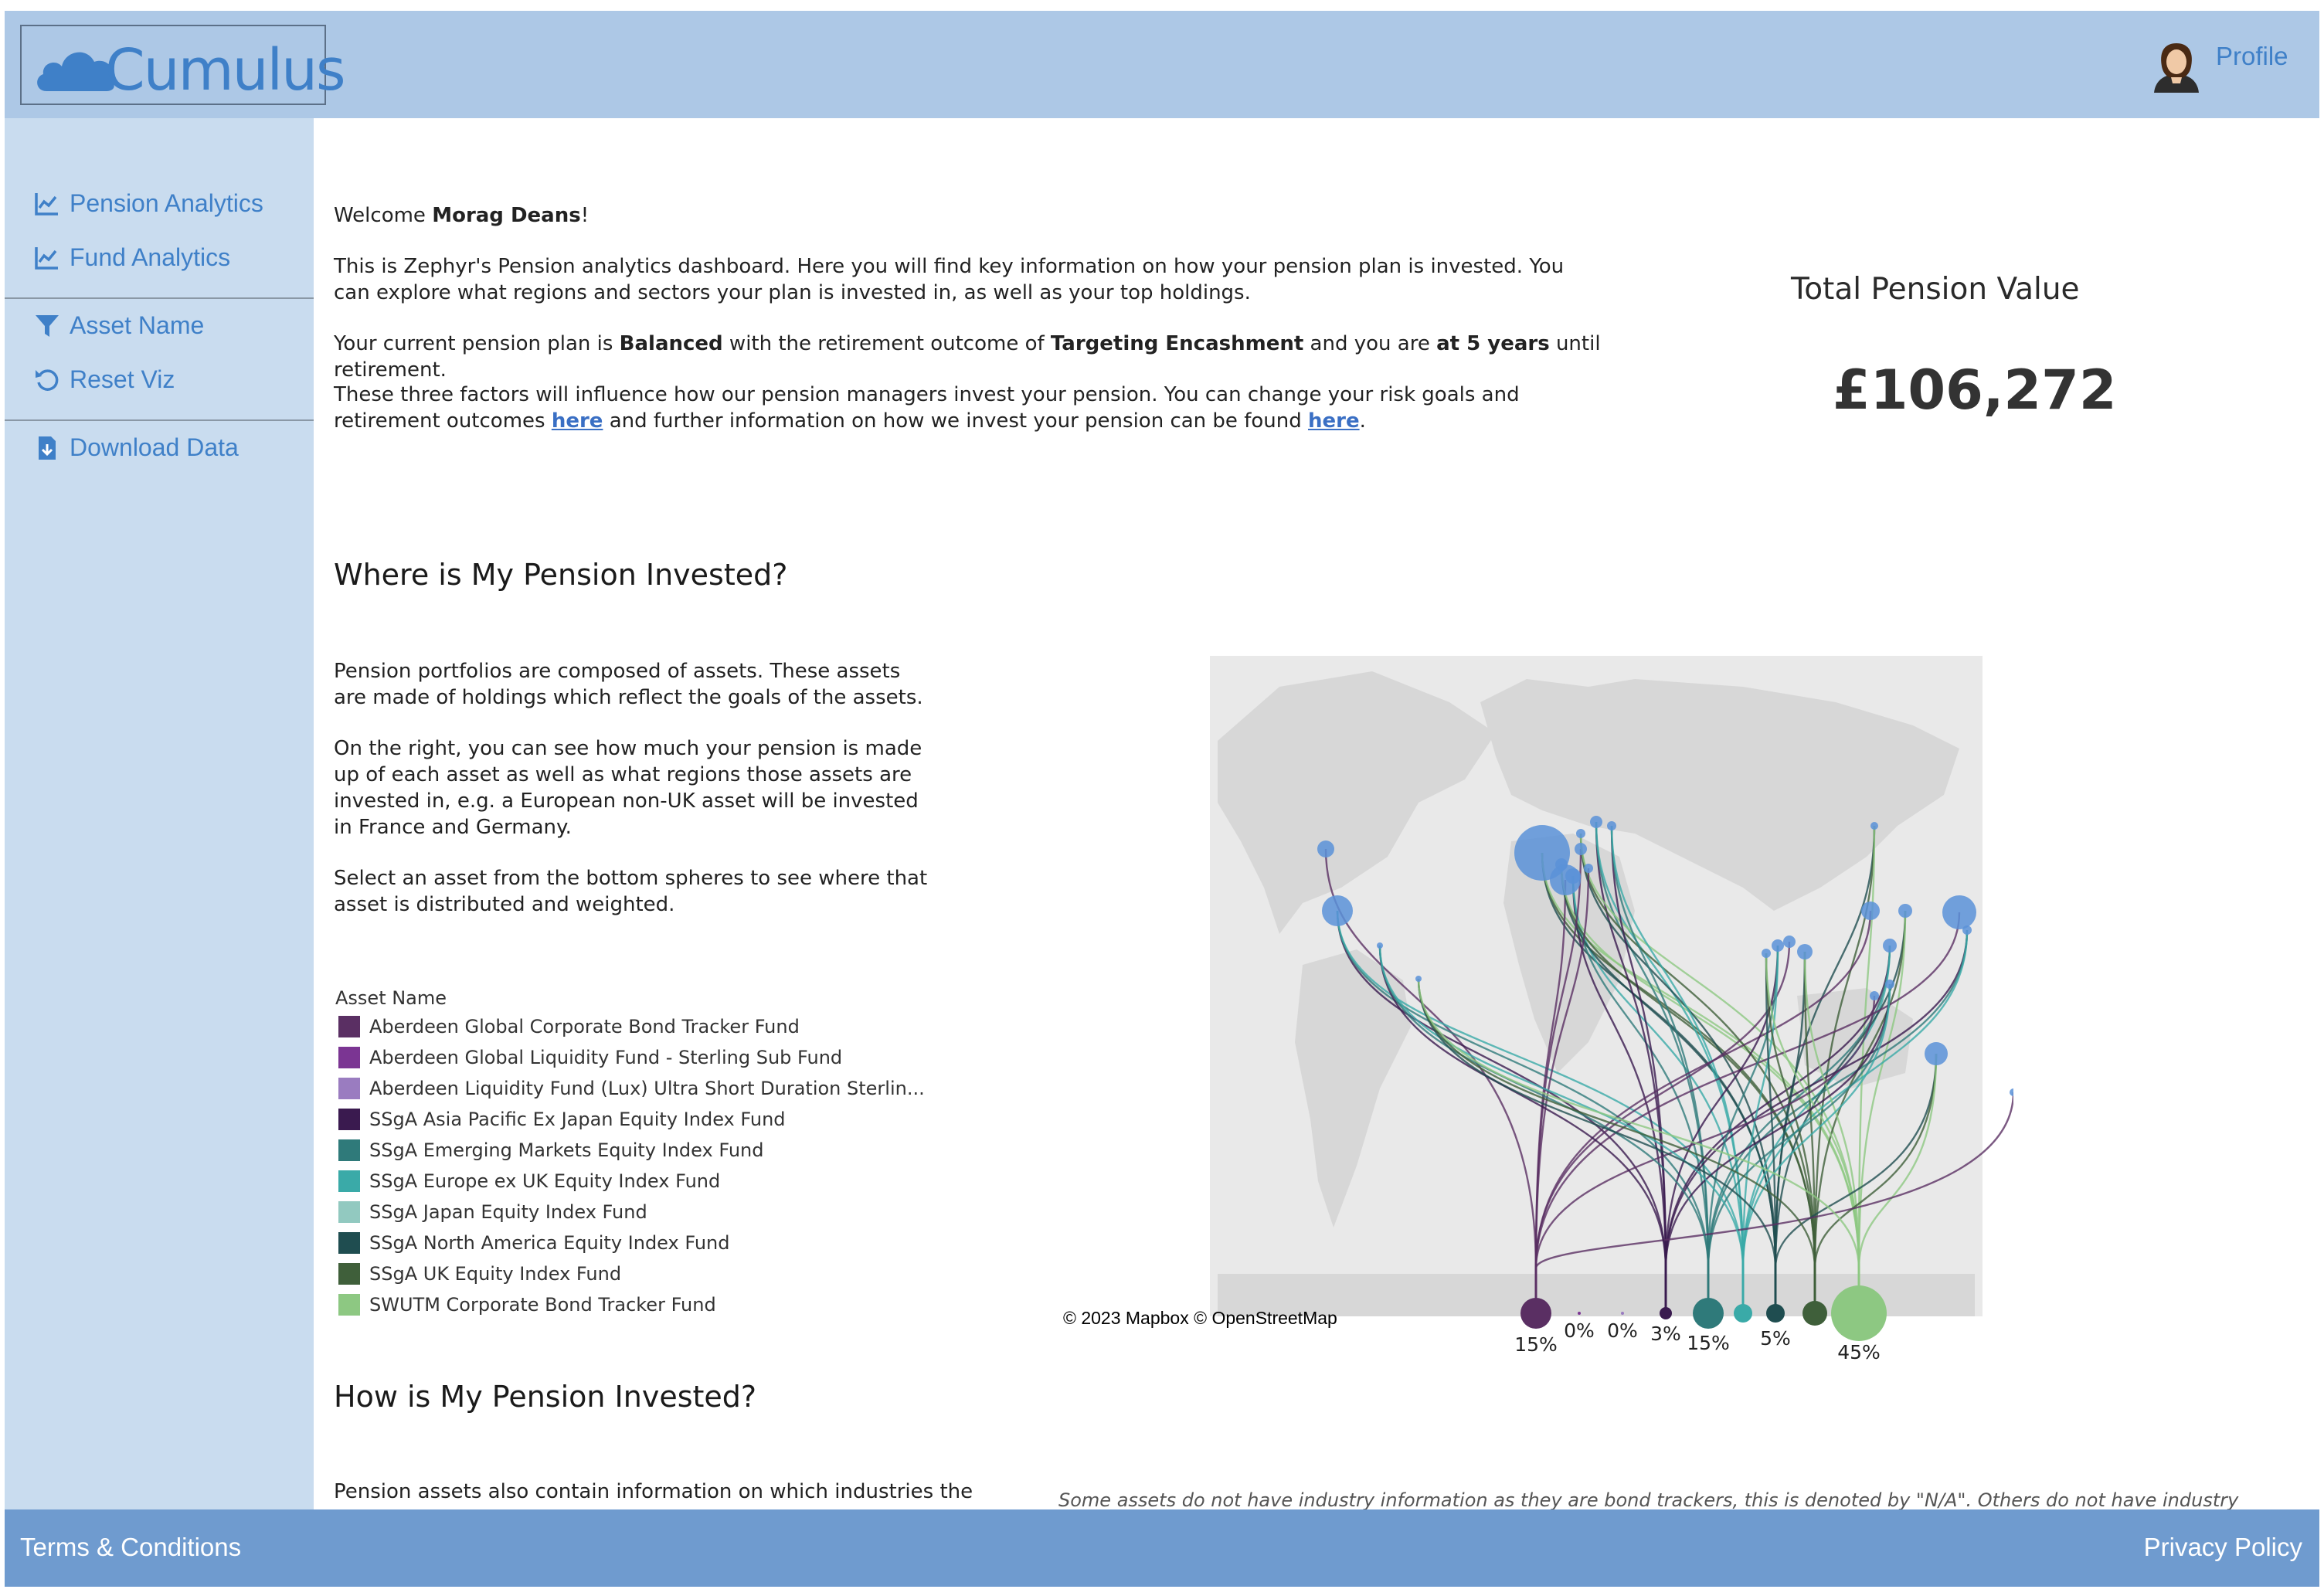 This screenshot has height=1596, width=2324. I want to click on sidebar-item-fund-analytics: Fund Analytics, so click(132, 257).